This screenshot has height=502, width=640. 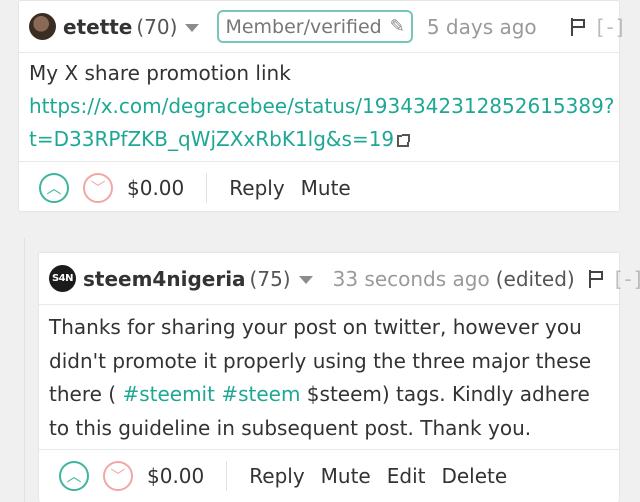 I want to click on author-reputation: (75), so click(x=270, y=278).